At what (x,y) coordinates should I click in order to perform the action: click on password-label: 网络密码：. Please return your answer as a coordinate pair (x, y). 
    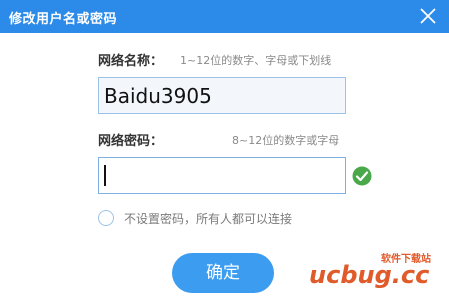
    Looking at the image, I should click on (131, 141).